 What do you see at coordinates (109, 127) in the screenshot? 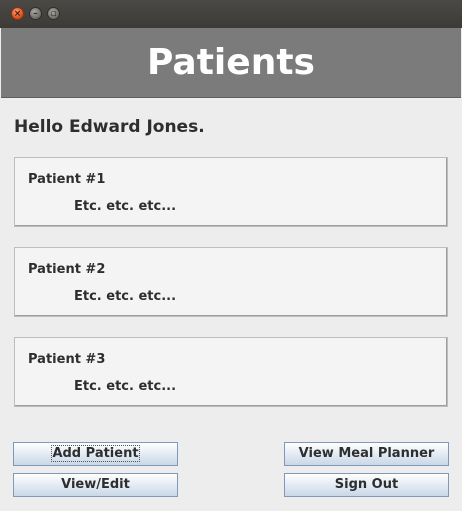
I see `greeting-text: Hello Edward Jones.` at bounding box center [109, 127].